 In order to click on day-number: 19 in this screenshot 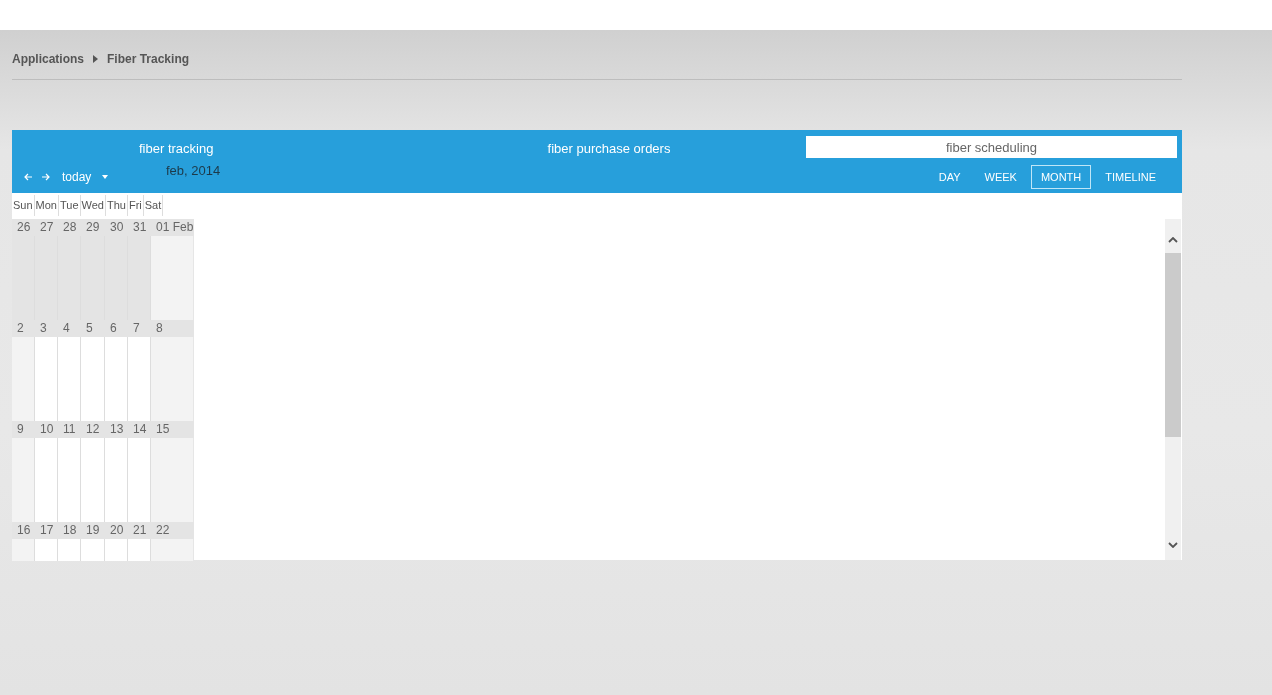, I will do `click(93, 530)`.